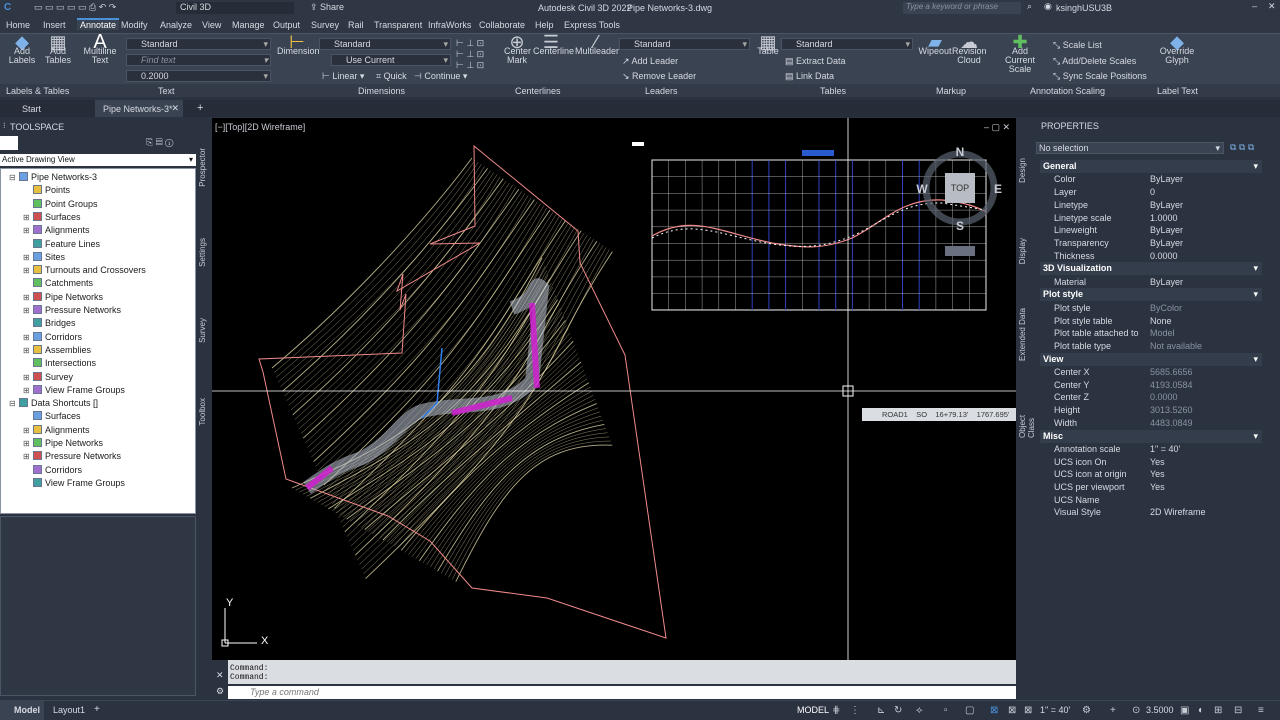 This screenshot has width=1280, height=720. Describe the element at coordinates (517, 49) in the screenshot. I see `center-mark-button: ⊕ Center Mark` at that location.